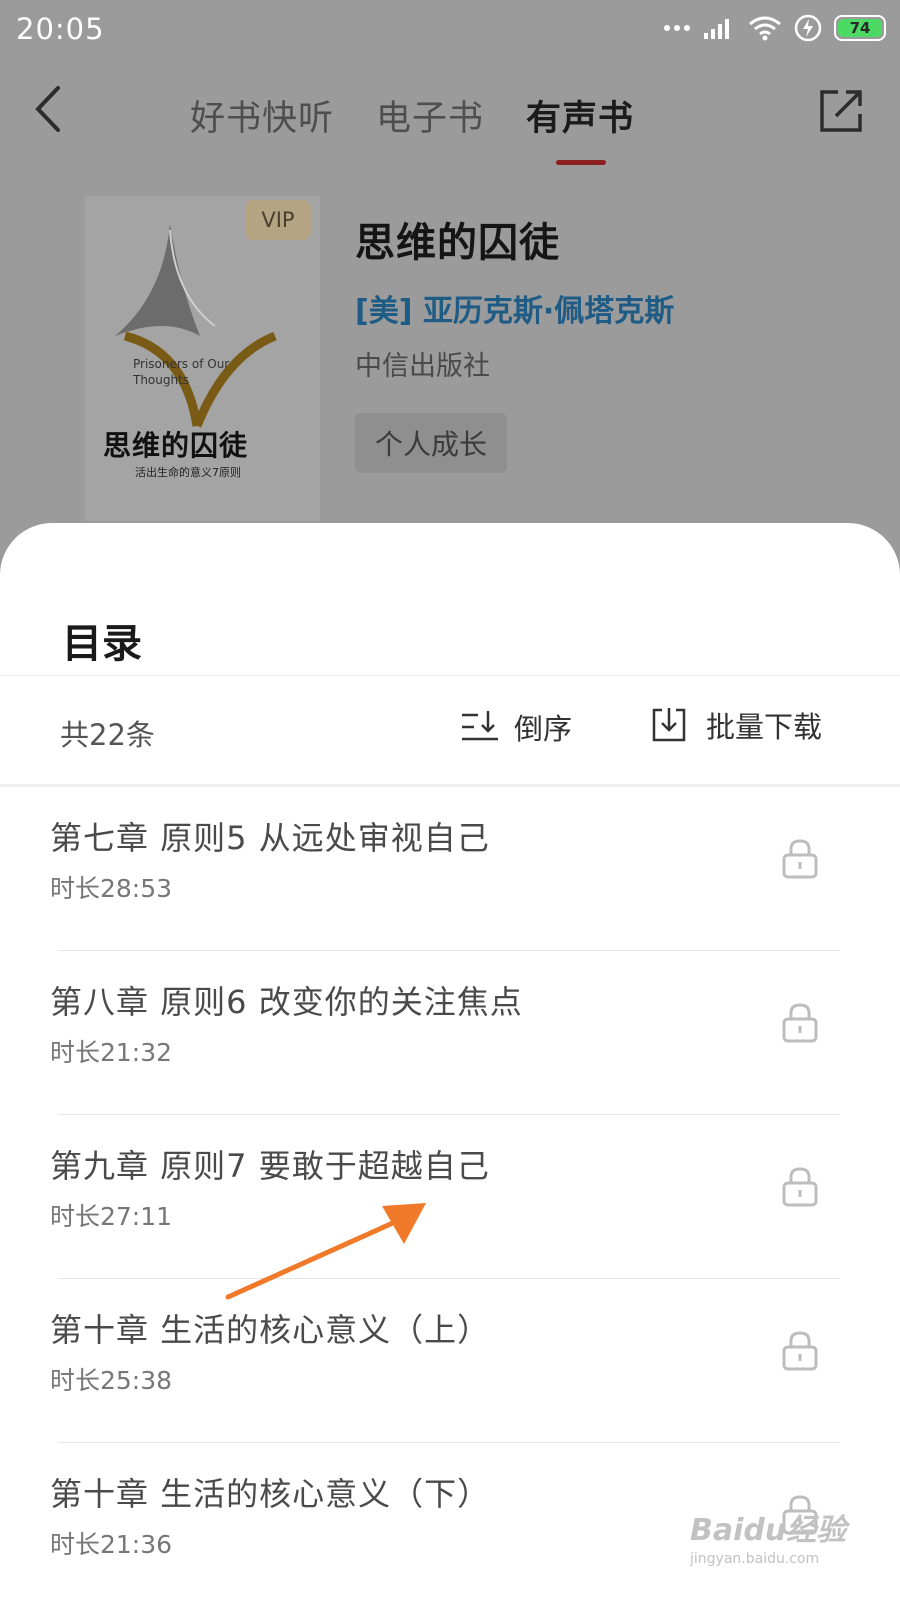  Describe the element at coordinates (431, 443) in the screenshot. I see `category-tag: 个人成长` at that location.